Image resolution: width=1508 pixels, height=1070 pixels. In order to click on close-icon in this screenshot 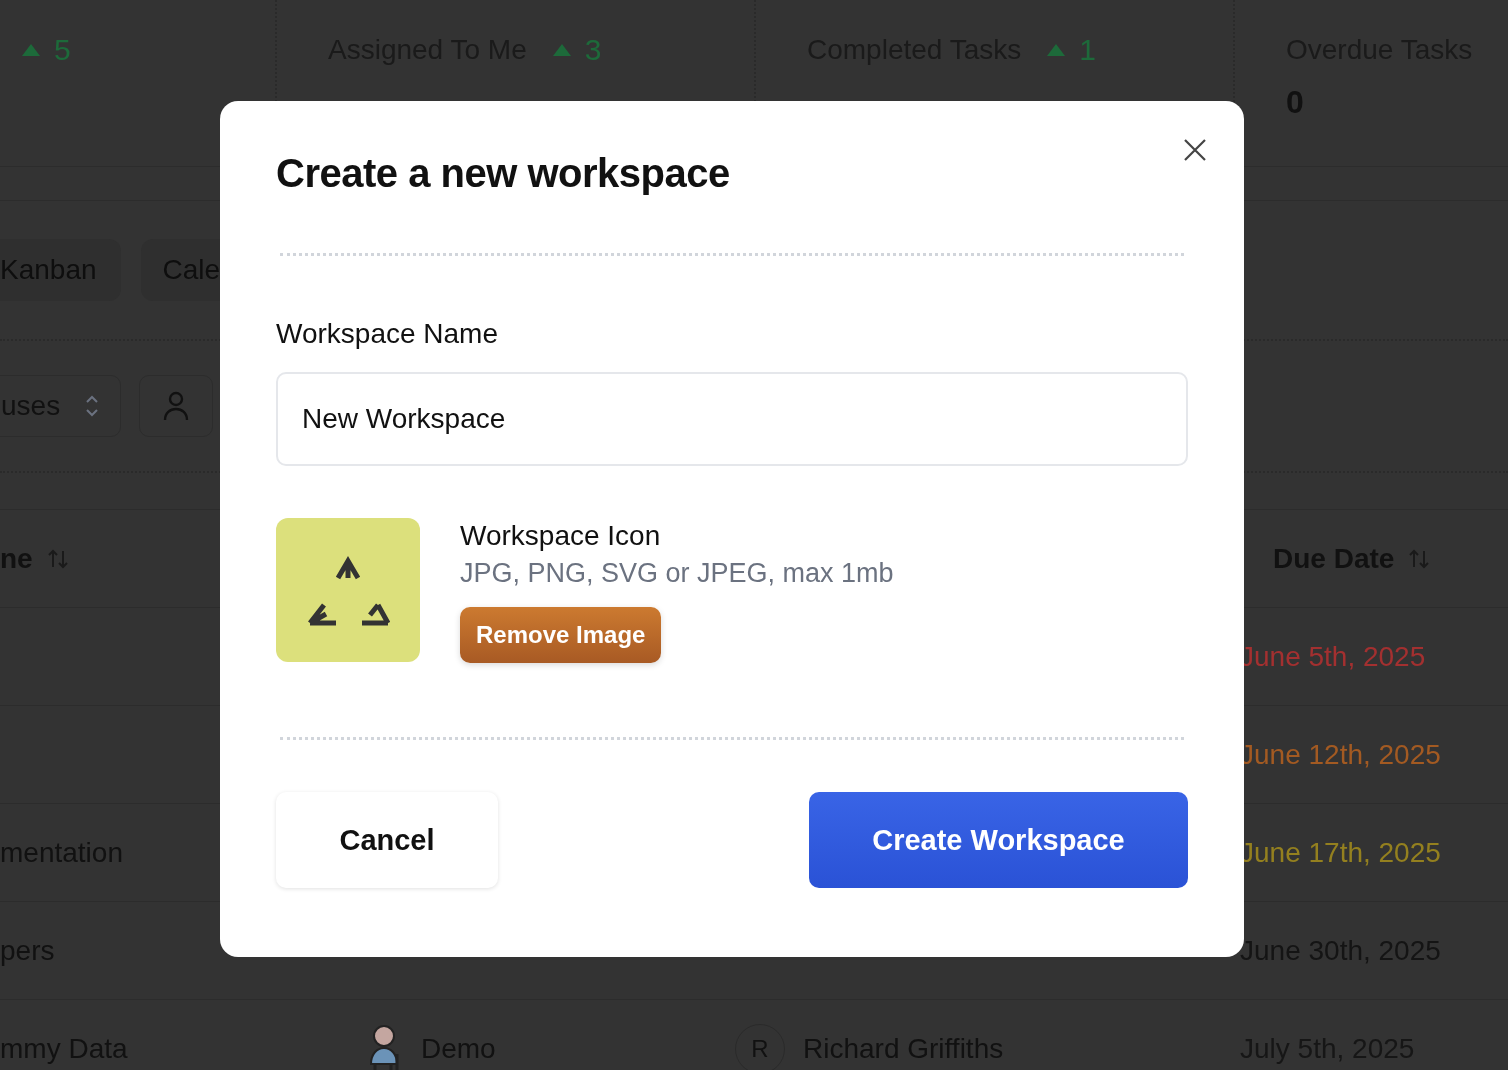, I will do `click(1195, 150)`.